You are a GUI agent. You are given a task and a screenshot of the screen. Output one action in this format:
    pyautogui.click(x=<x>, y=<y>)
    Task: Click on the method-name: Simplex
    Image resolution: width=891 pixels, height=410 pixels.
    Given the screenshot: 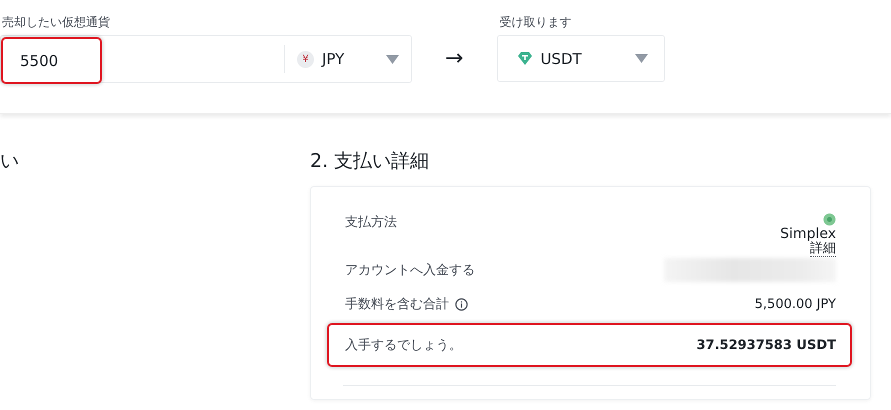 What is the action you would take?
    pyautogui.click(x=808, y=234)
    